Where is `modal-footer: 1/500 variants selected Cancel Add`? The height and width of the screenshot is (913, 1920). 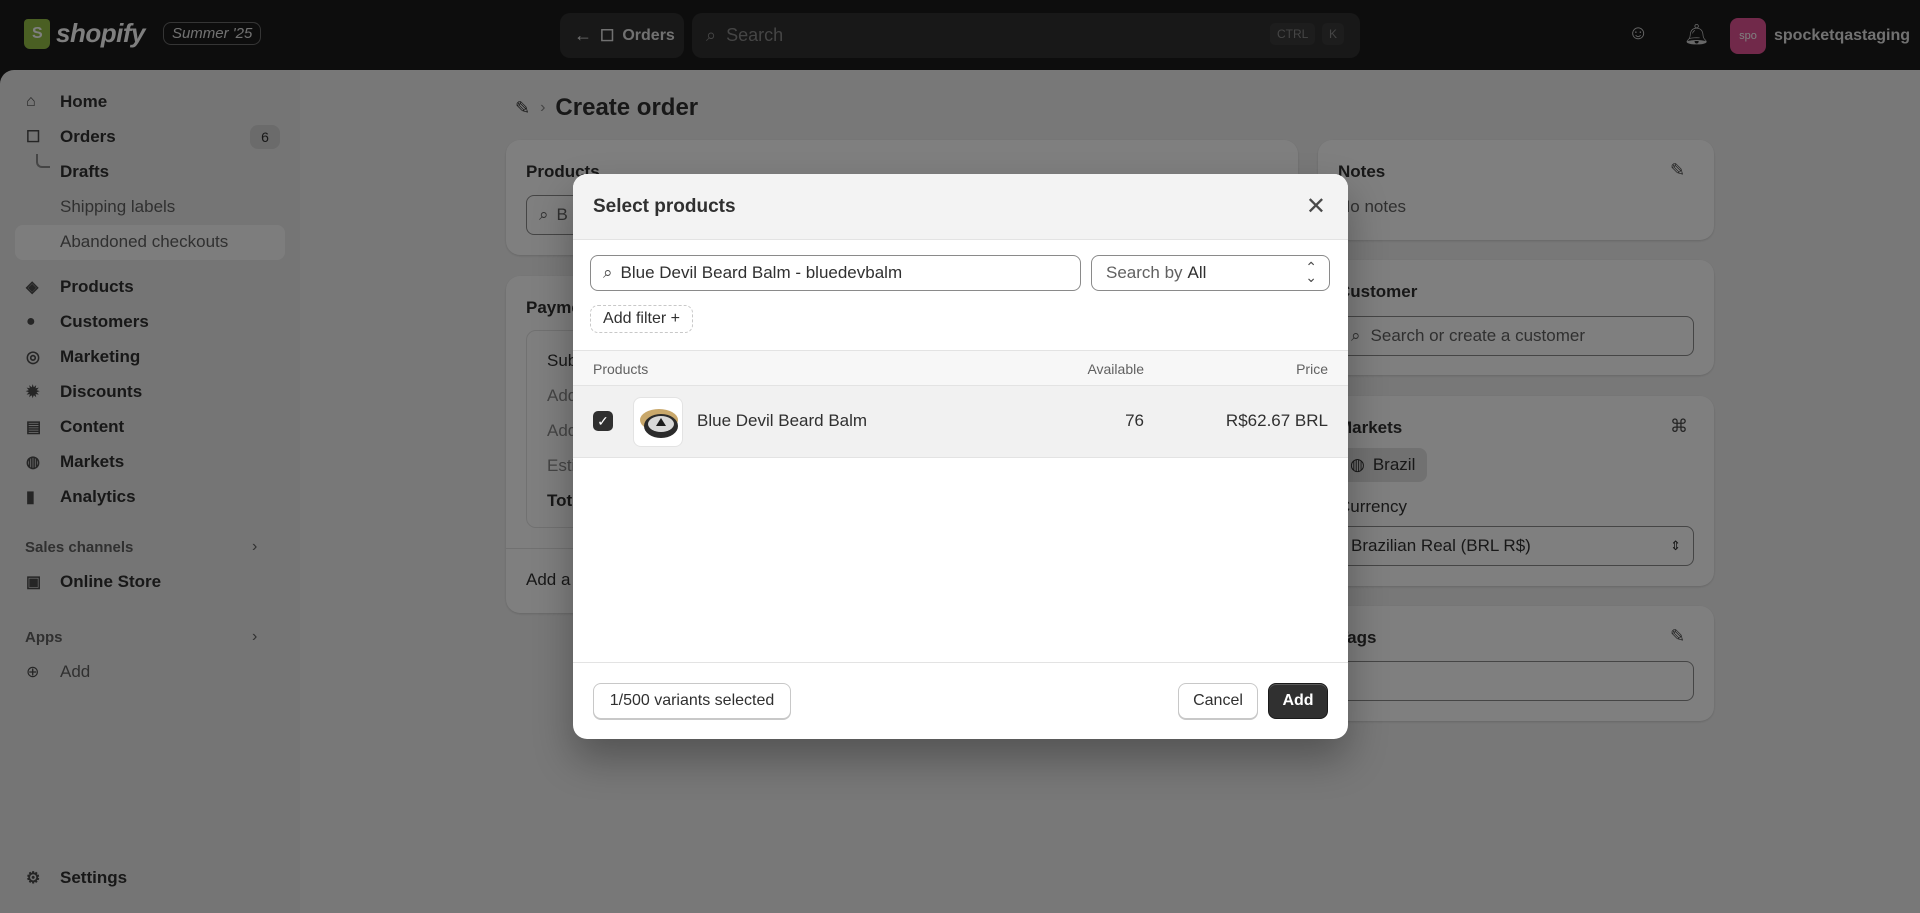
modal-footer: 1/500 variants selected Cancel Add is located at coordinates (960, 700).